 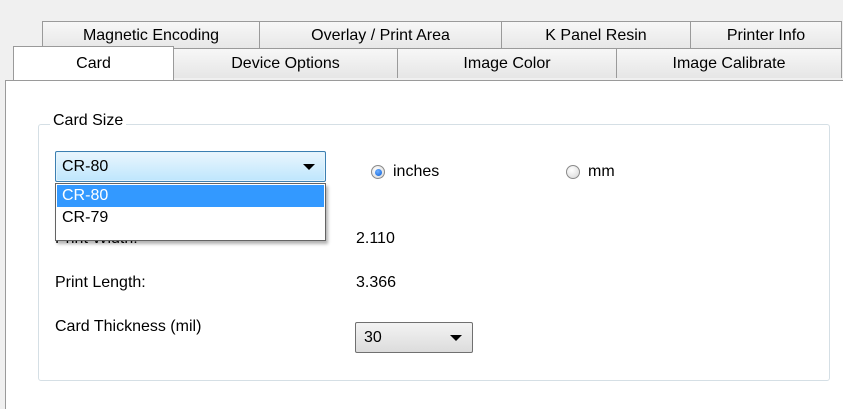 What do you see at coordinates (190, 218) in the screenshot?
I see `dropdown-option-cr-79: CR-79` at bounding box center [190, 218].